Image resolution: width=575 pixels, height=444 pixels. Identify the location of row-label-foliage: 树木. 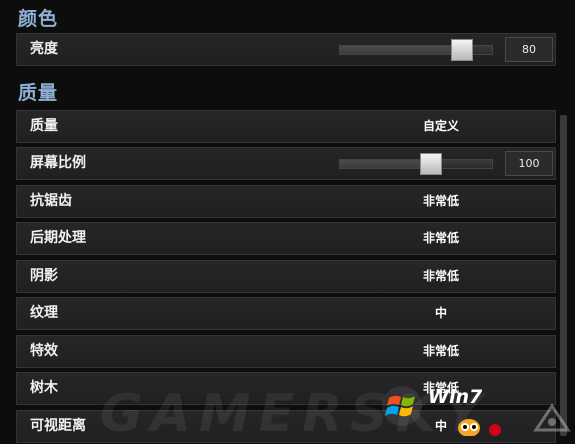
(44, 388).